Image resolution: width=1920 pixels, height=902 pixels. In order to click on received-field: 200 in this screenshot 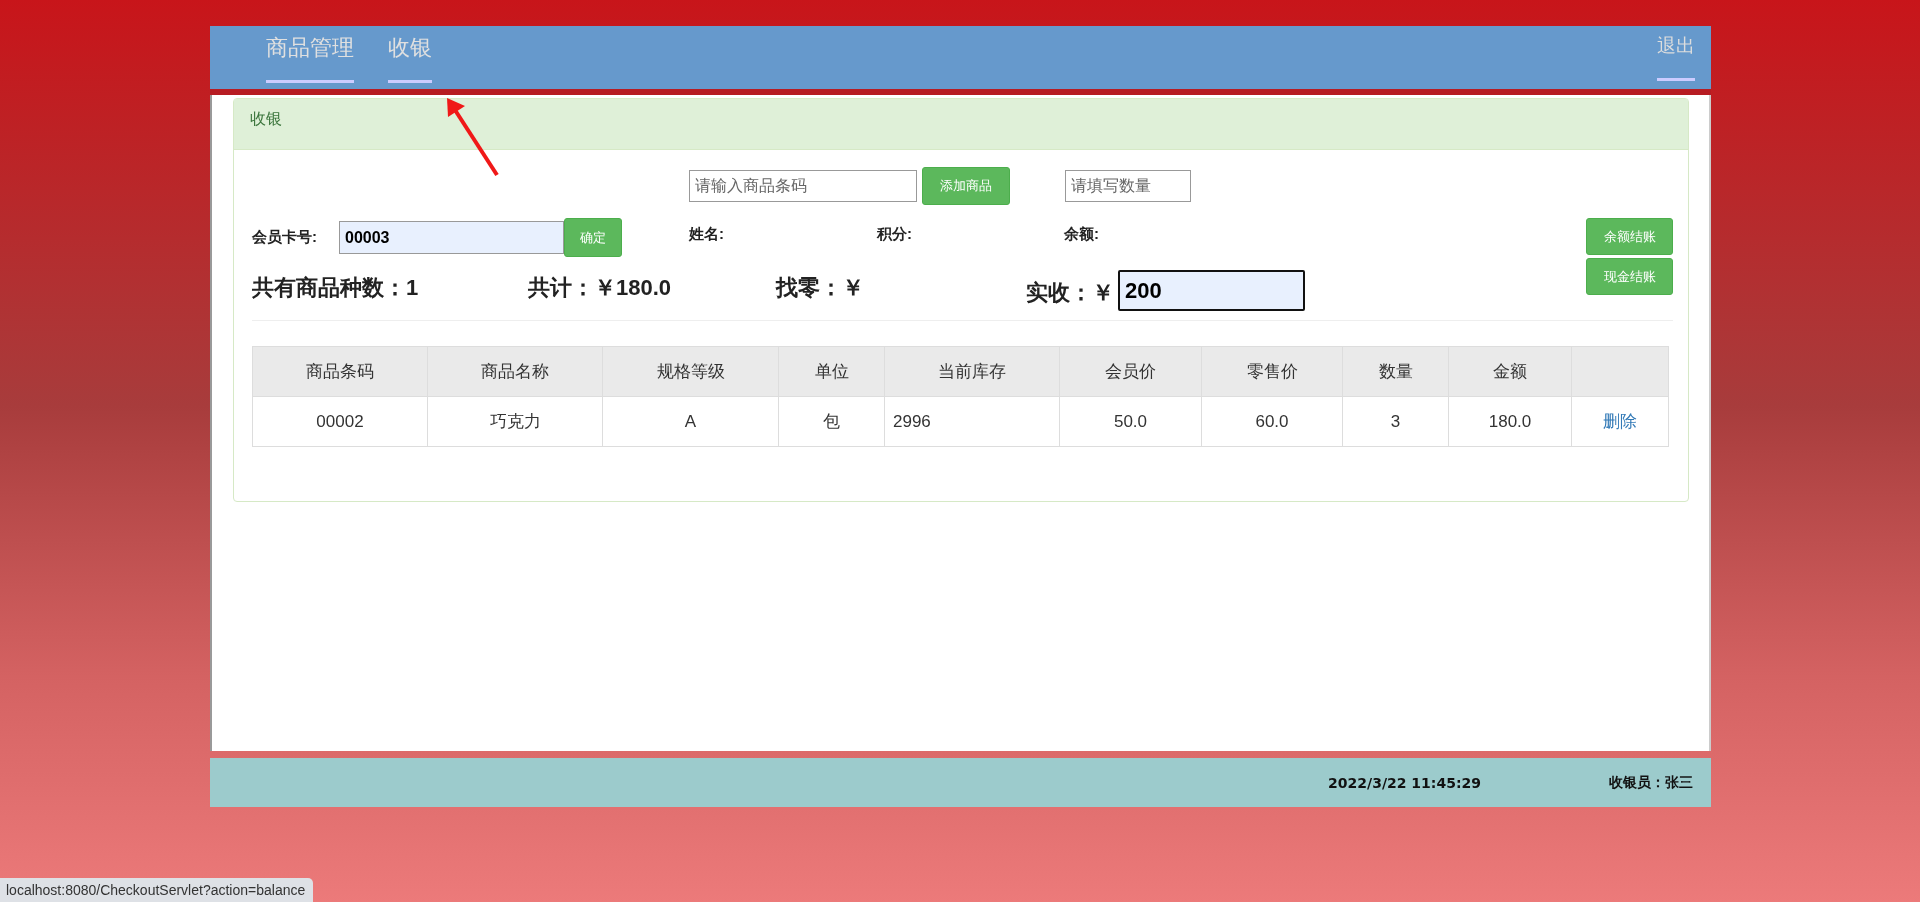, I will do `click(1211, 290)`.